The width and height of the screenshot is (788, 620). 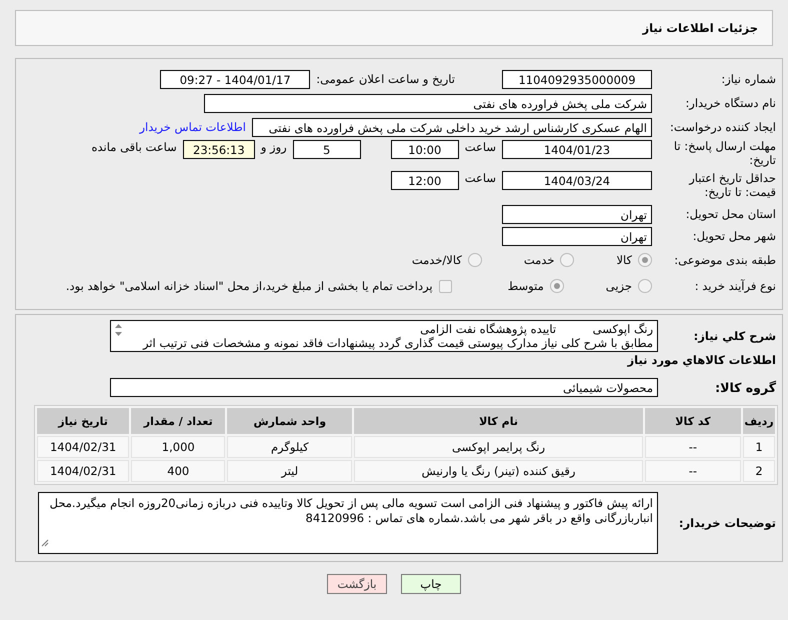 I want to click on field-label: نام دستگاه خریدار:, so click(x=730, y=103).